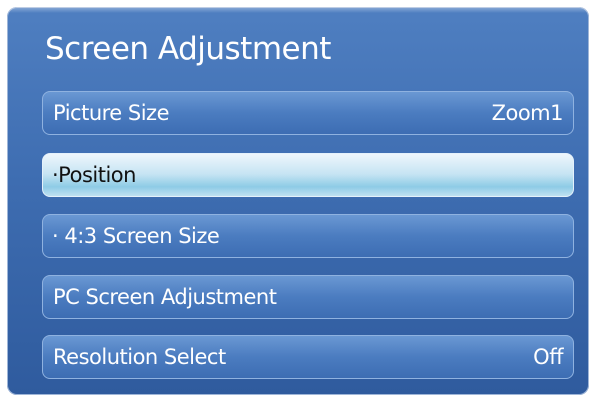  I want to click on menu-item-picture-size: Picture Size Zoom1, so click(308, 113).